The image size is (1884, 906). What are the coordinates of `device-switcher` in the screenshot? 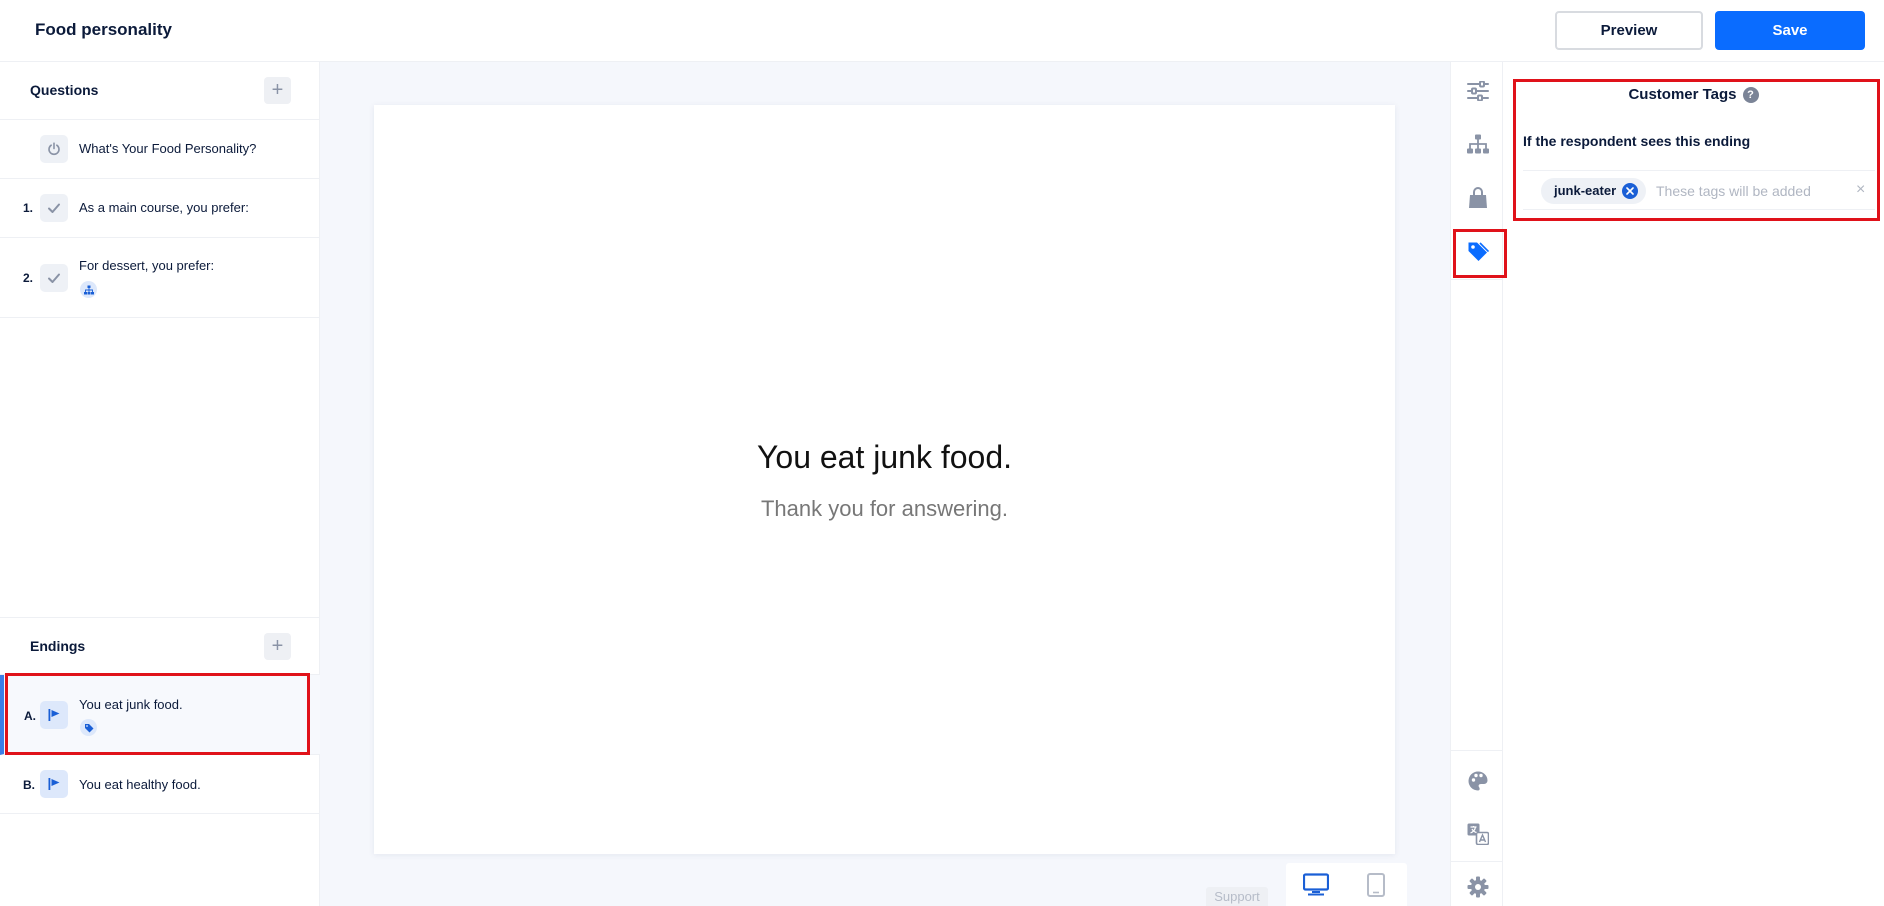 It's located at (1346, 884).